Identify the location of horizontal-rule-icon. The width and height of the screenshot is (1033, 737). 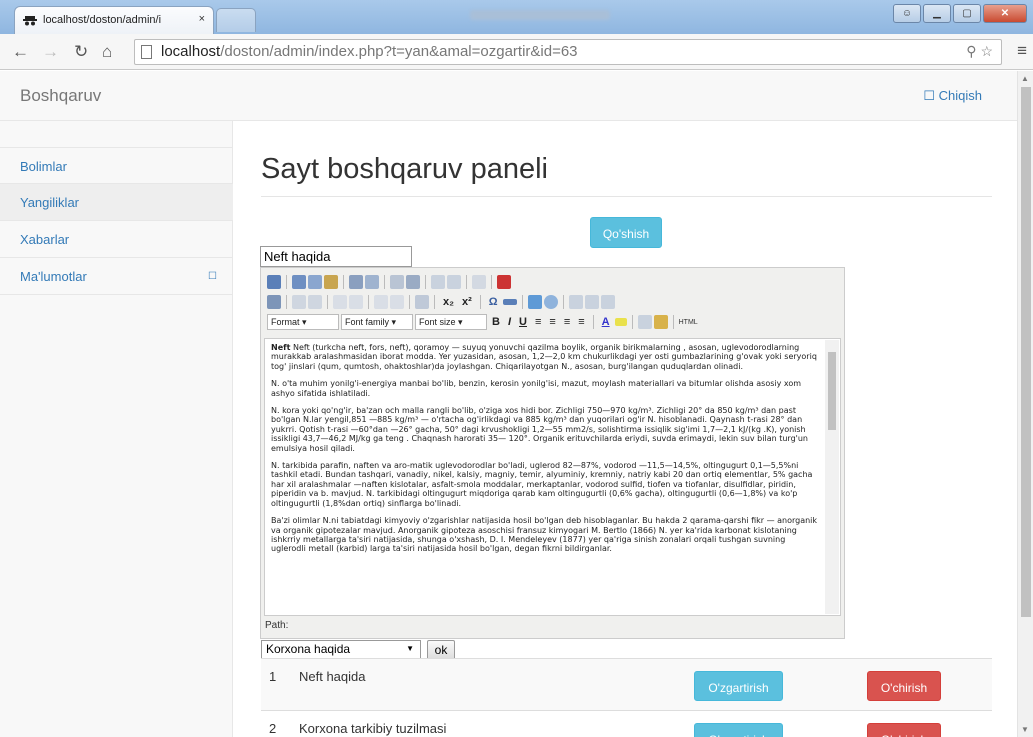
(509, 302).